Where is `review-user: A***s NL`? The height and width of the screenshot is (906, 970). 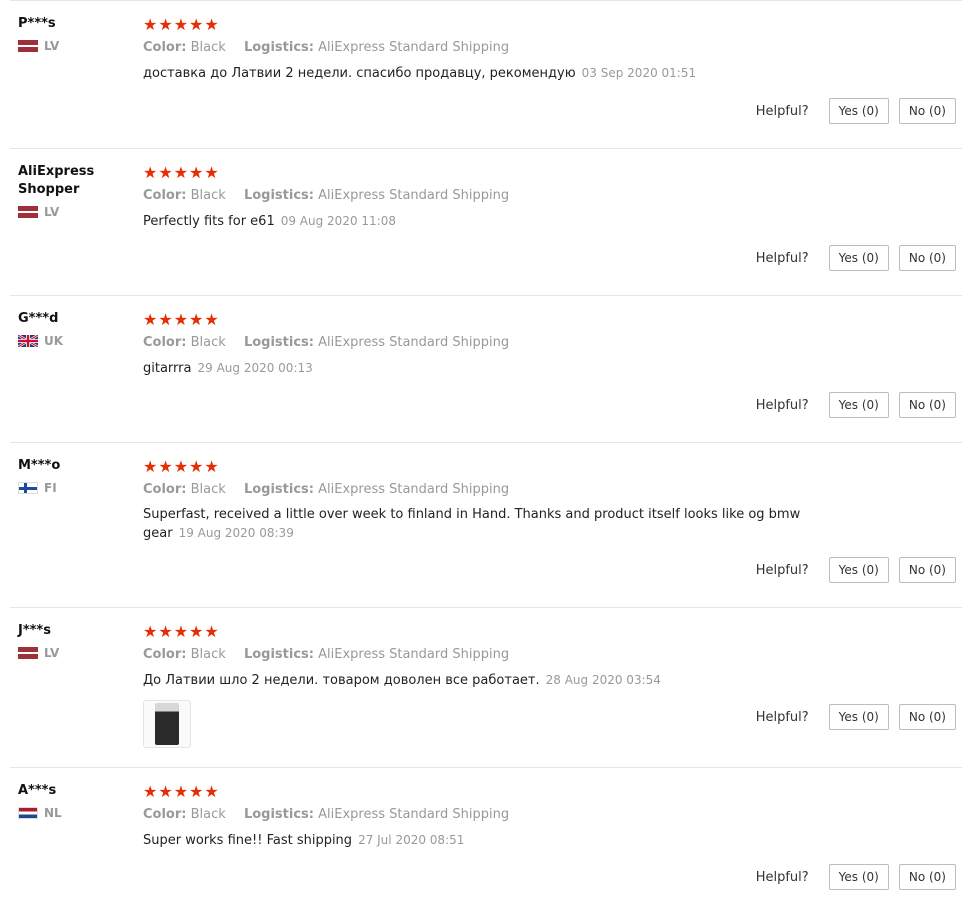 review-user: A***s NL is located at coordinates (73, 801).